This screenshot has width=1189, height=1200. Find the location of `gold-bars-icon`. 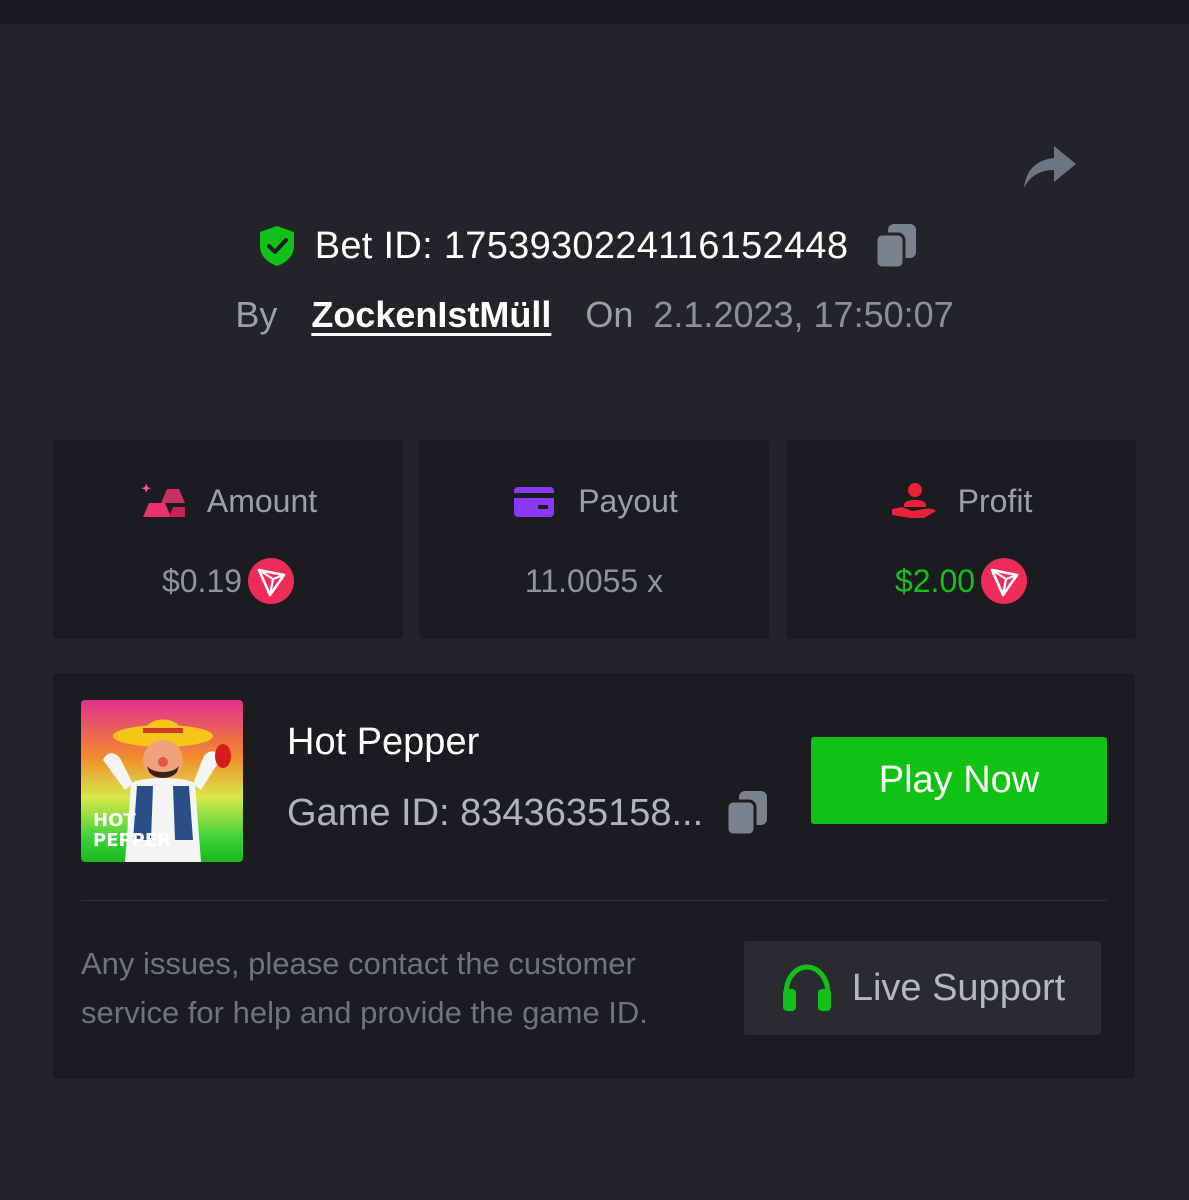

gold-bars-icon is located at coordinates (163, 501).